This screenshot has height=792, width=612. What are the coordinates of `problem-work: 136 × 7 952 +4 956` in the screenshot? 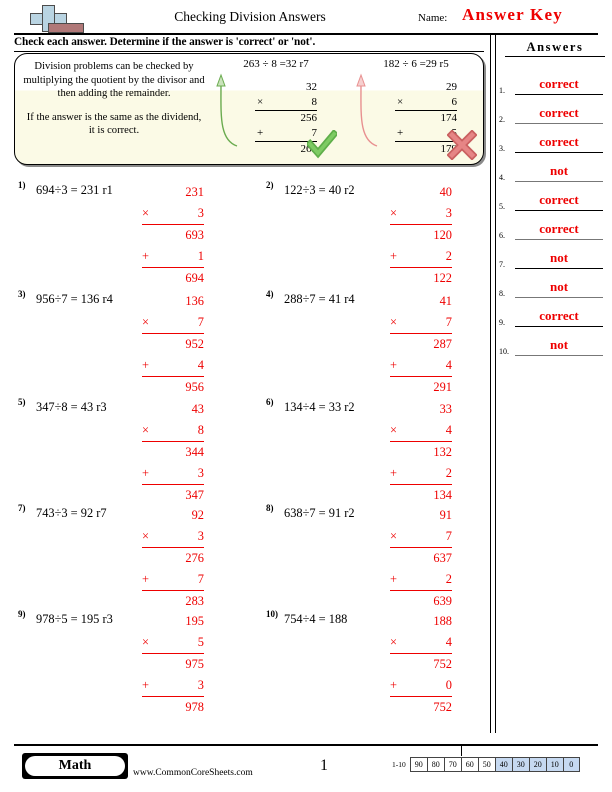 It's located at (173, 344).